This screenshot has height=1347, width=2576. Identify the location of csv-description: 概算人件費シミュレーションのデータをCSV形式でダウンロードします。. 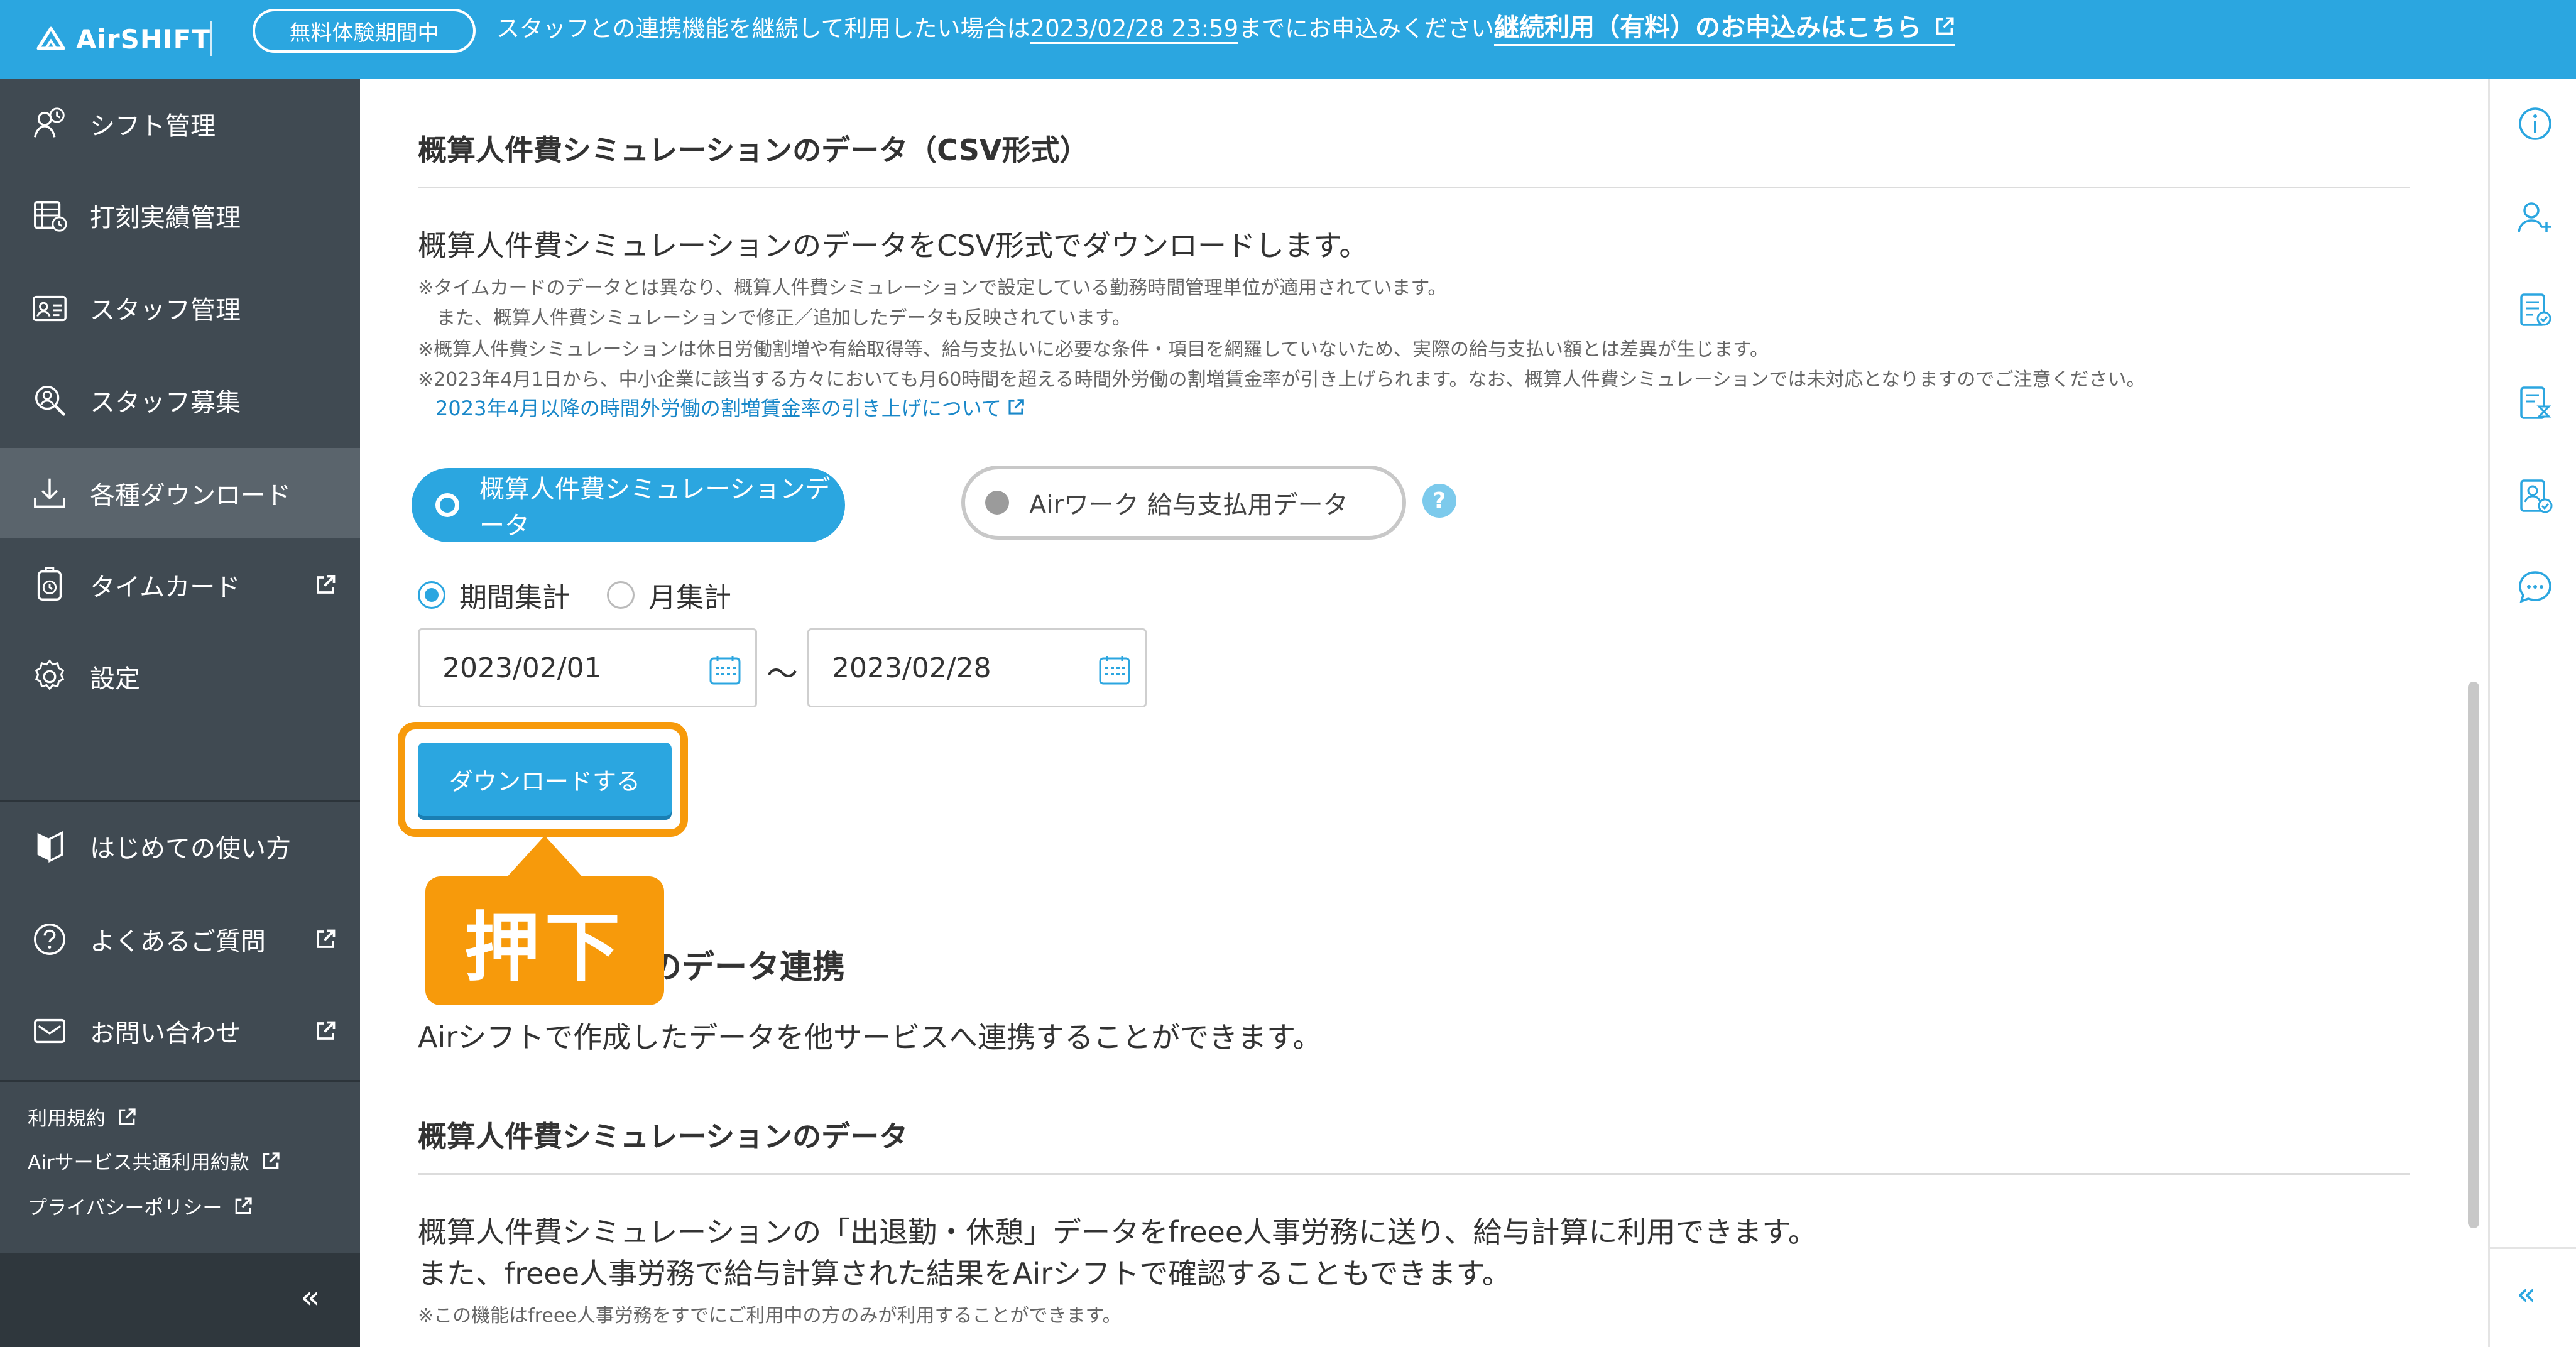
(893, 246).